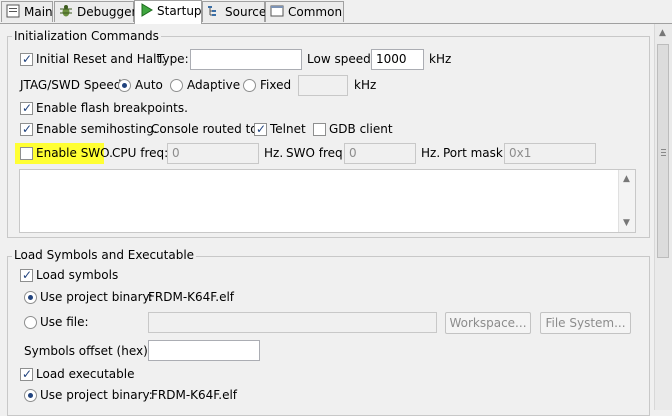 The height and width of the screenshot is (416, 672). I want to click on symbols-project-binary-radio, so click(30, 297).